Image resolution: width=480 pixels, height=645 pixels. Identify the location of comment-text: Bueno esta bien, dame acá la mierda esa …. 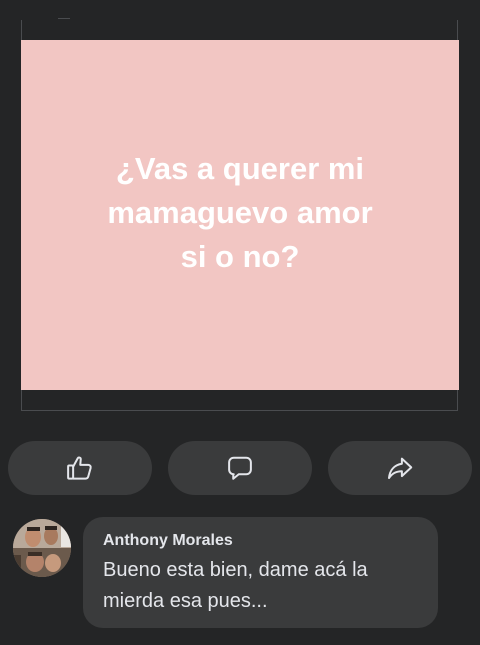
(235, 585).